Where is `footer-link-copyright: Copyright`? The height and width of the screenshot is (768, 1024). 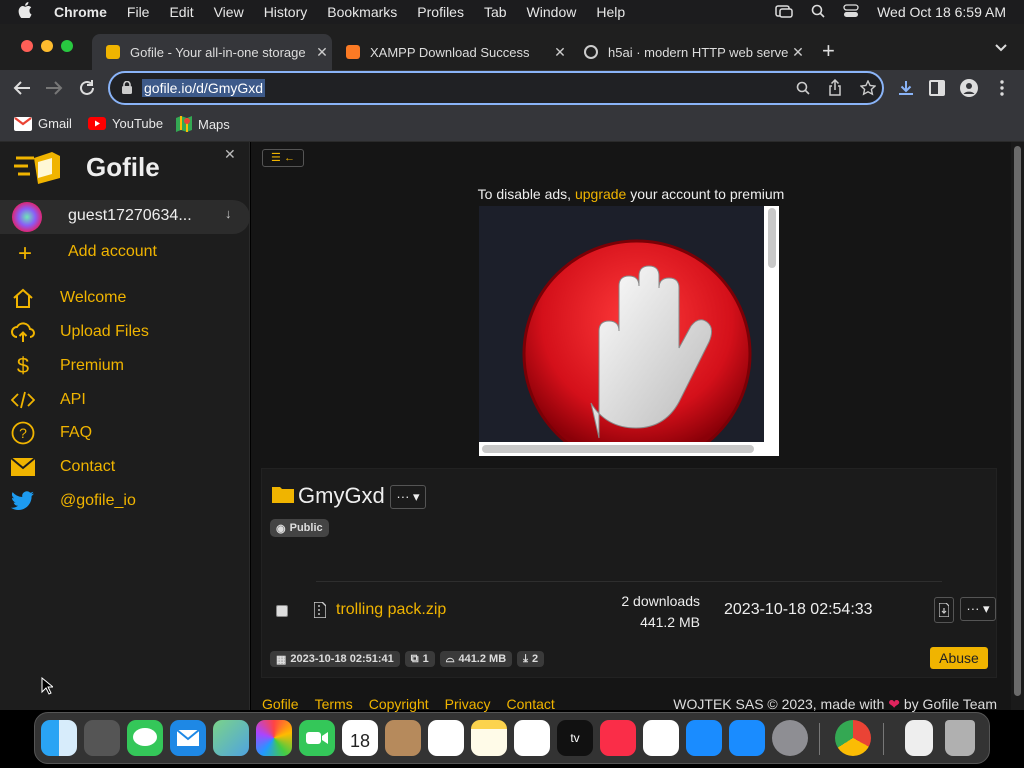
footer-link-copyright: Copyright is located at coordinates (399, 704).